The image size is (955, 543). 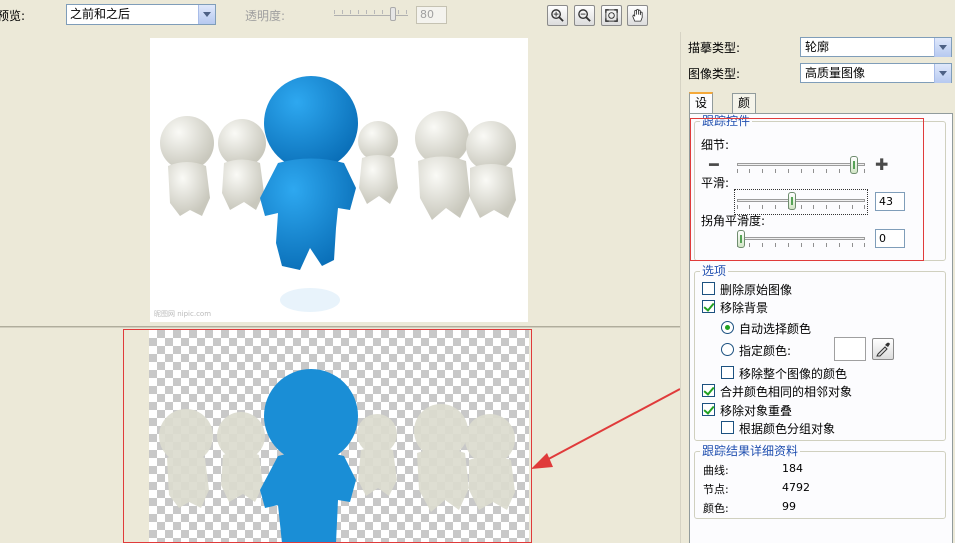 I want to click on zoom-out-button, so click(x=584, y=15).